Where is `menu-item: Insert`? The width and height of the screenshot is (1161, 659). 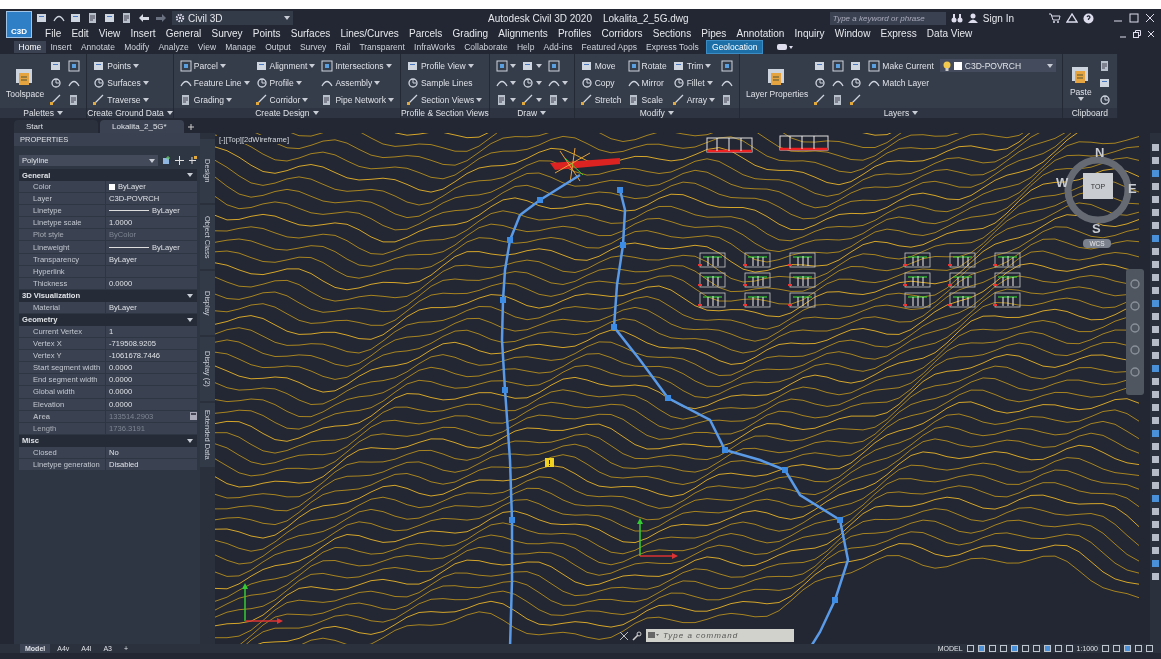
menu-item: Insert is located at coordinates (143, 33).